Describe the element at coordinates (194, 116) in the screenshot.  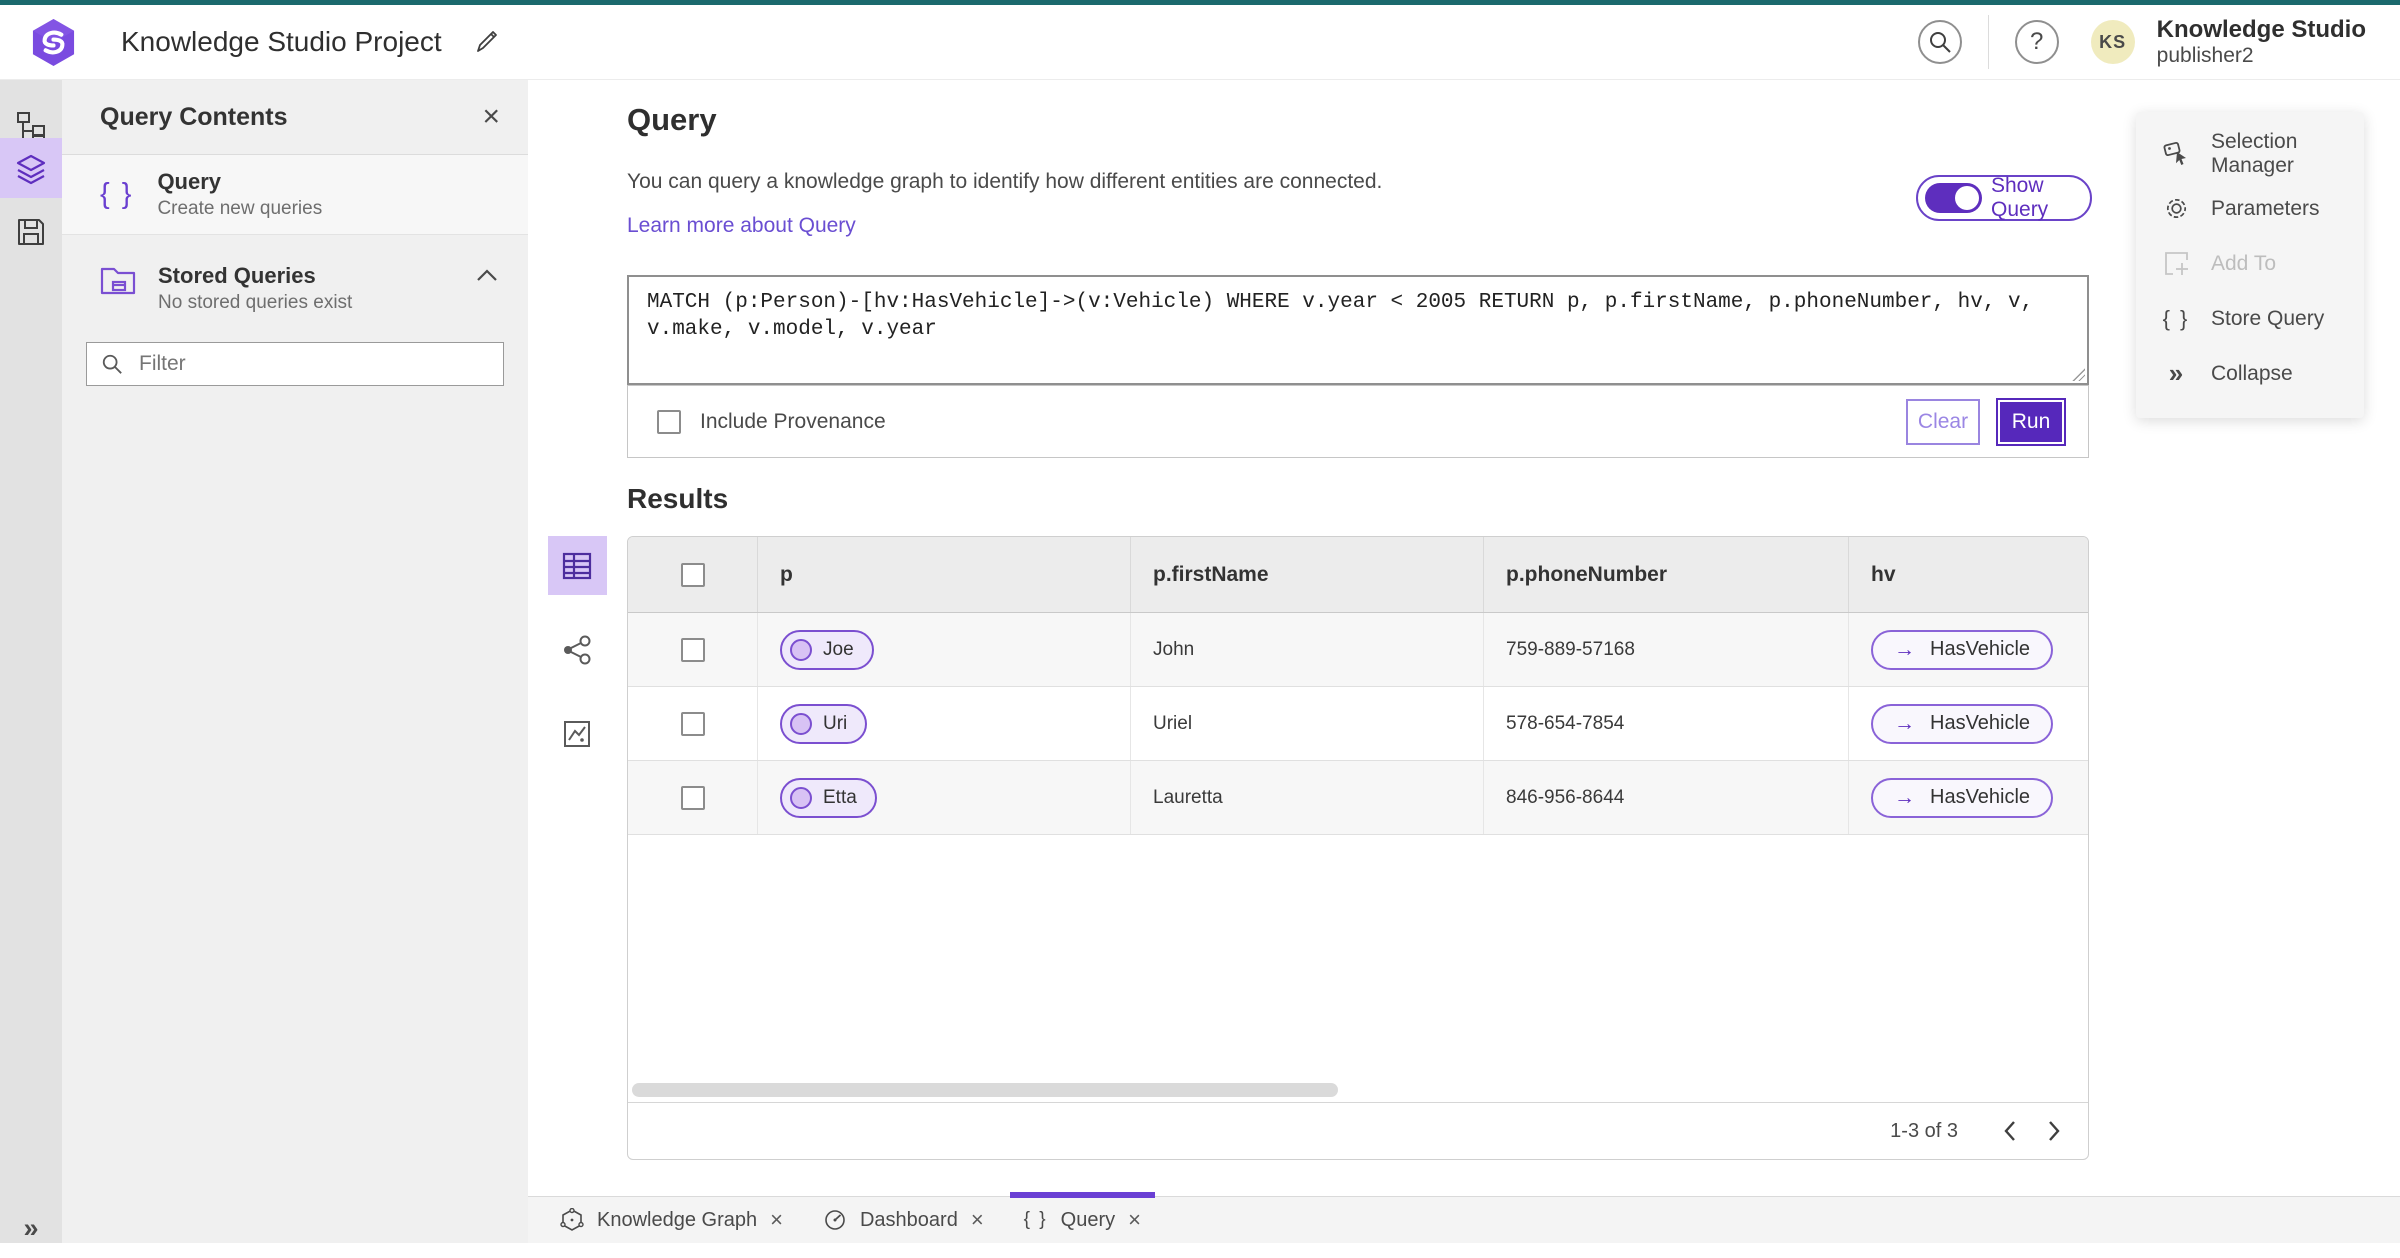
I see `panel-title: Query Contents` at that location.